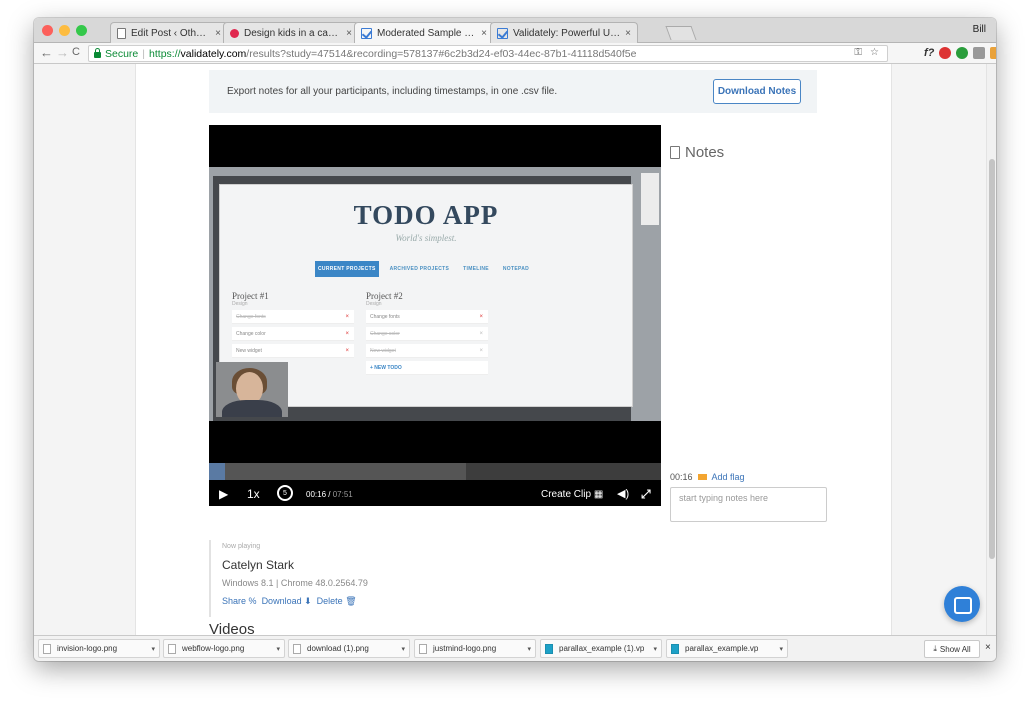 Image resolution: width=1030 pixels, height=711 pixels. I want to click on check-extension-icon, so click(962, 52).